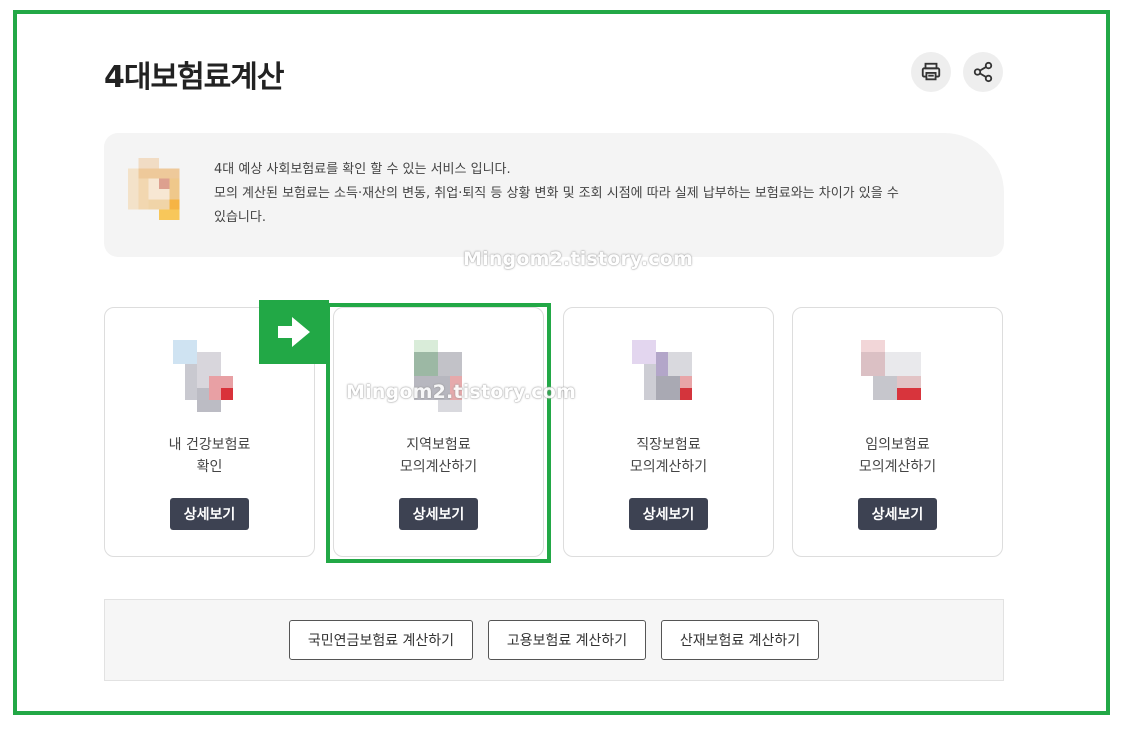 This screenshot has height=734, width=1129. What do you see at coordinates (203, 376) in the screenshot?
I see `health-document-icon` at bounding box center [203, 376].